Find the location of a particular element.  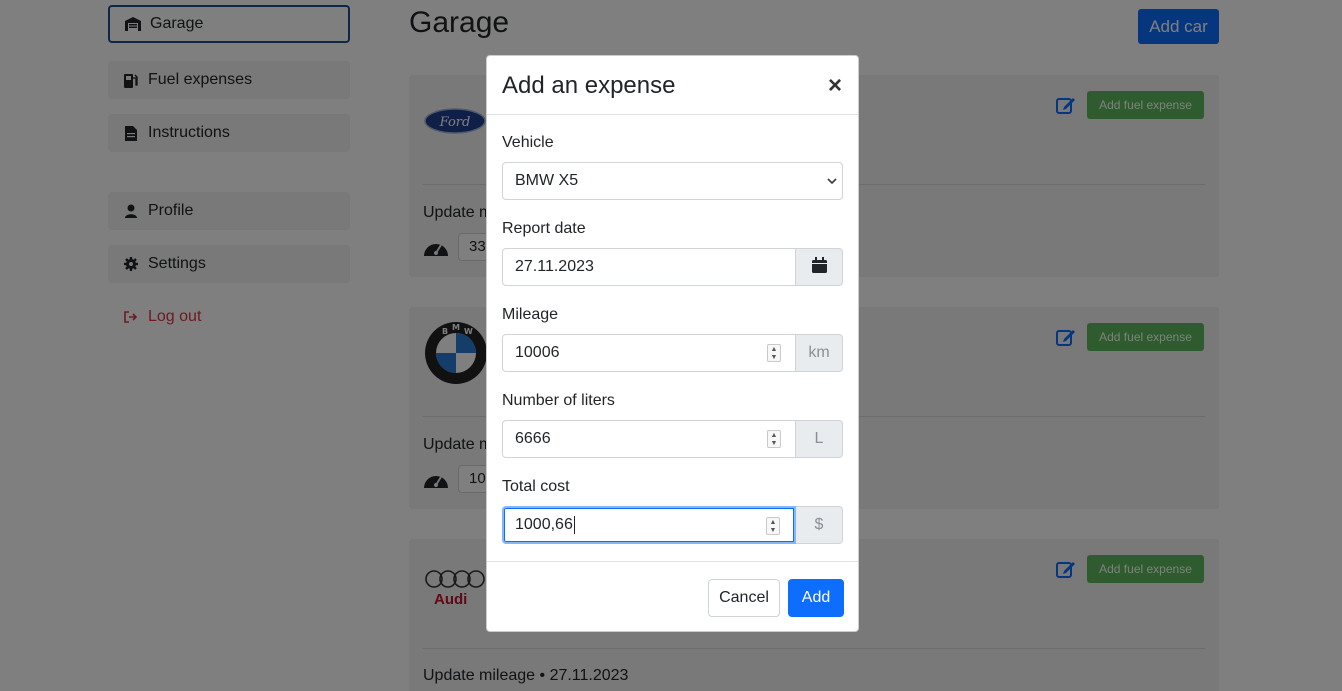

mileage-value: 10006 is located at coordinates (537, 352).